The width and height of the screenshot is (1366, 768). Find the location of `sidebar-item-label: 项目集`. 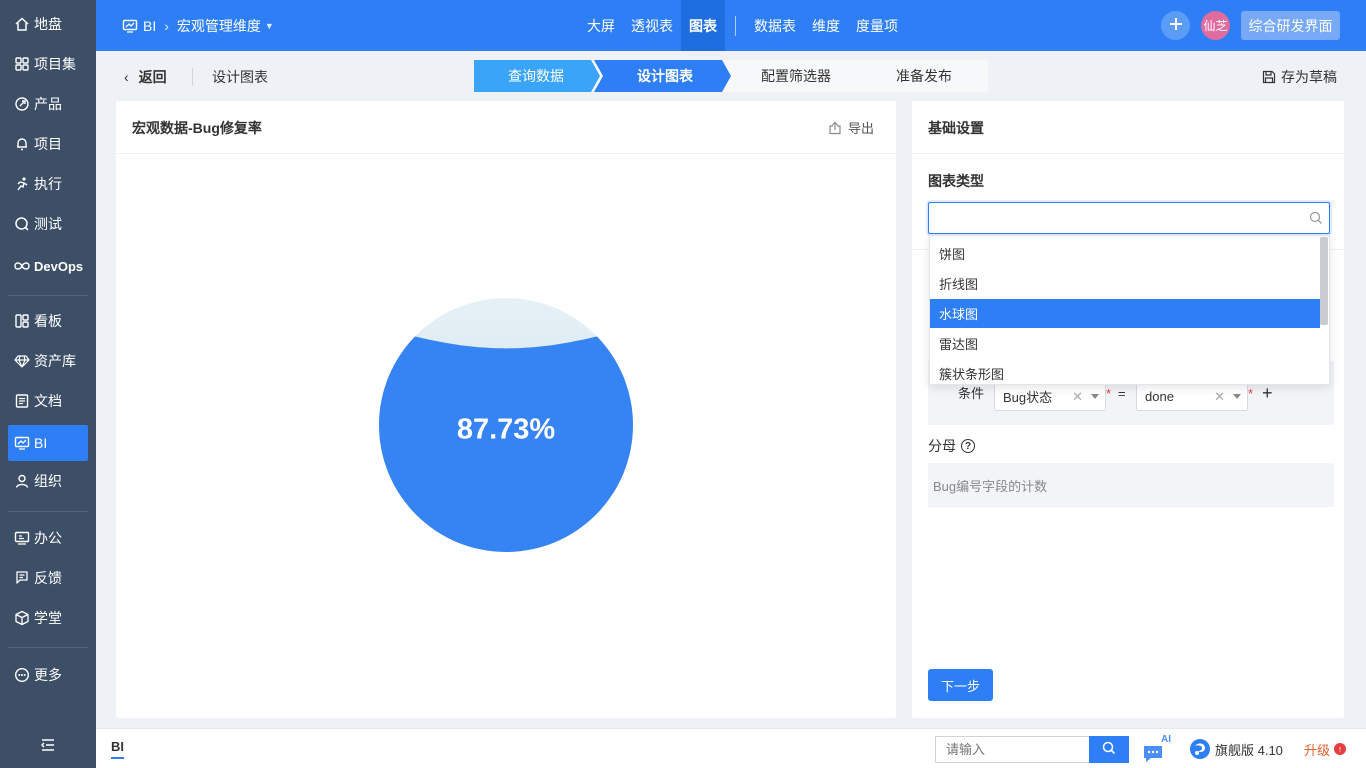

sidebar-item-label: 项目集 is located at coordinates (55, 64).